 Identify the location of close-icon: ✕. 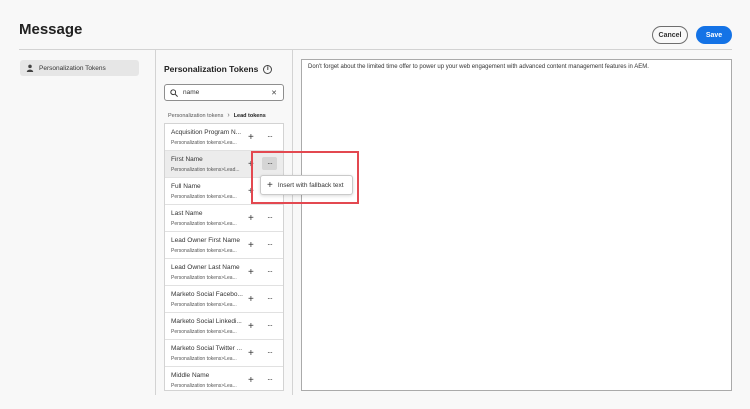
(274, 93).